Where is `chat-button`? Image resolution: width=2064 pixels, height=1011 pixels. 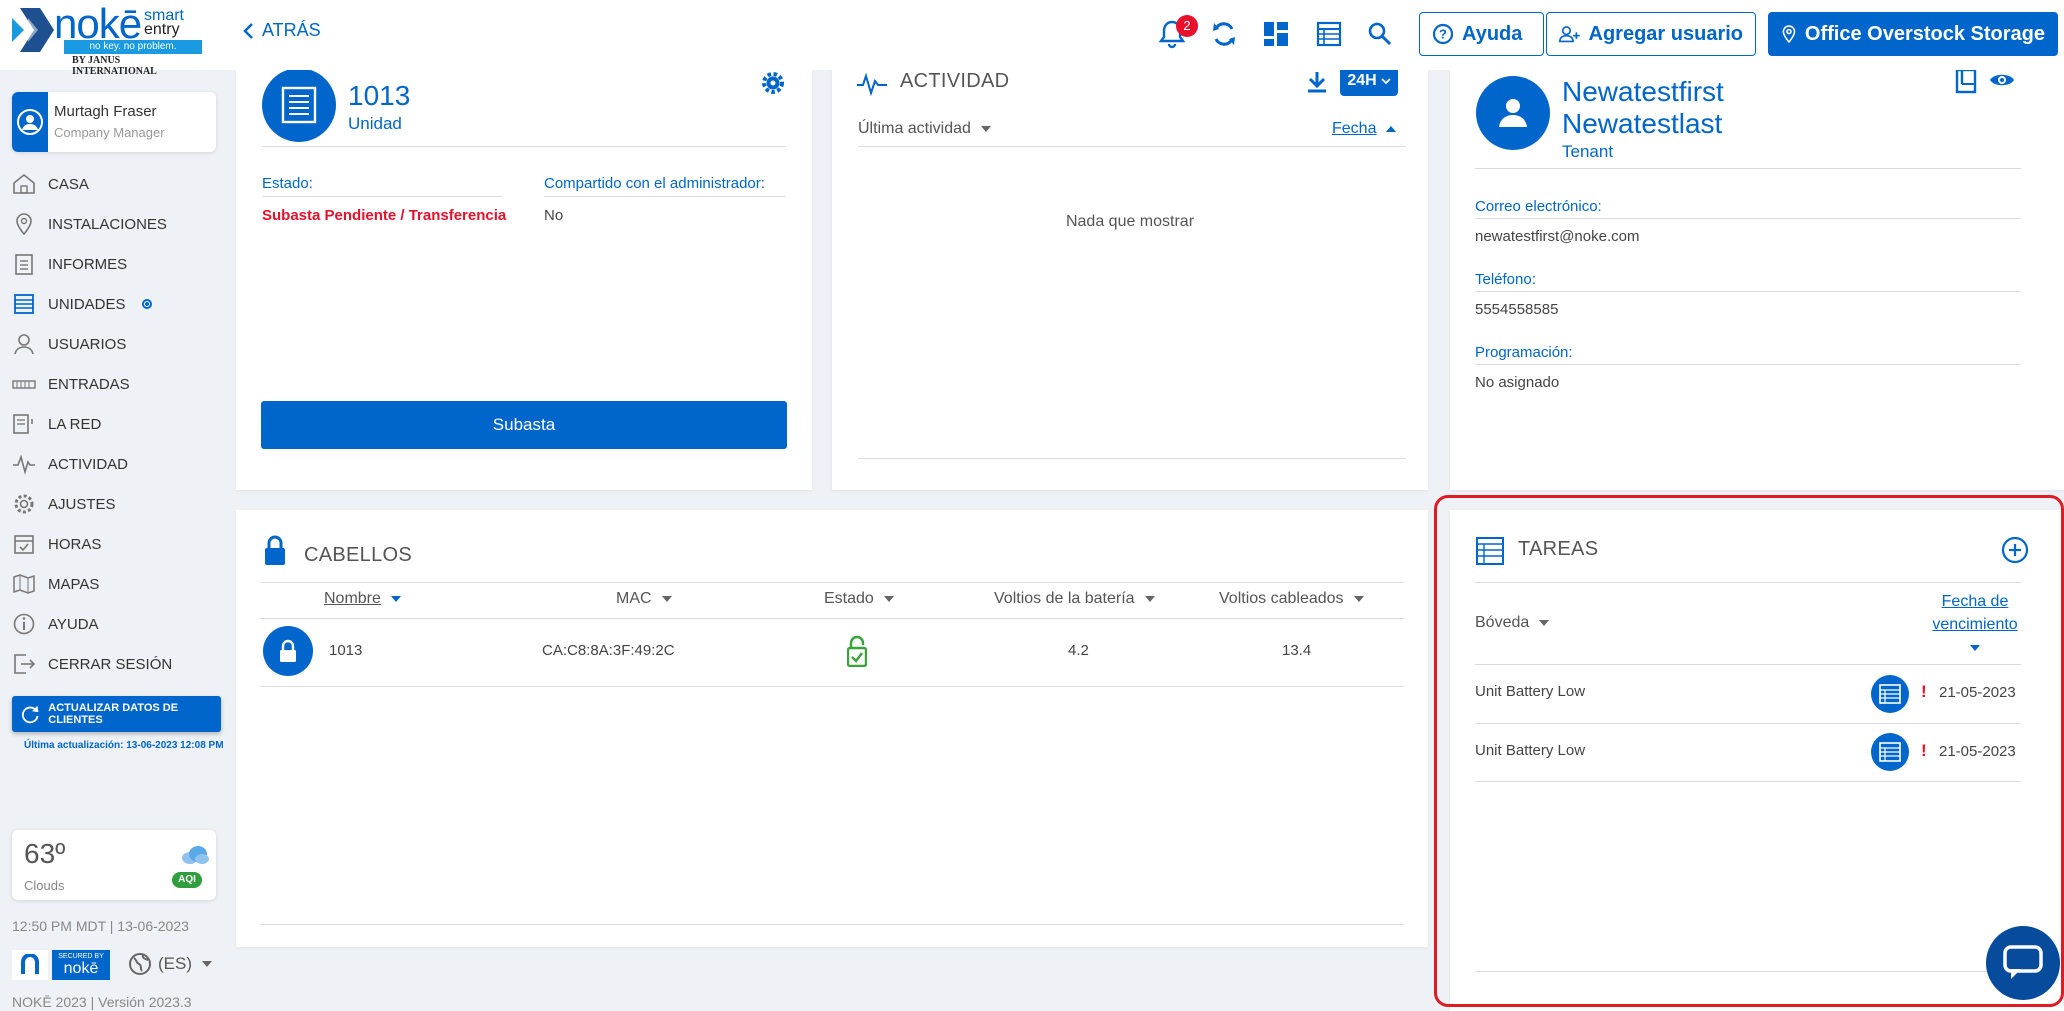
chat-button is located at coordinates (2023, 963).